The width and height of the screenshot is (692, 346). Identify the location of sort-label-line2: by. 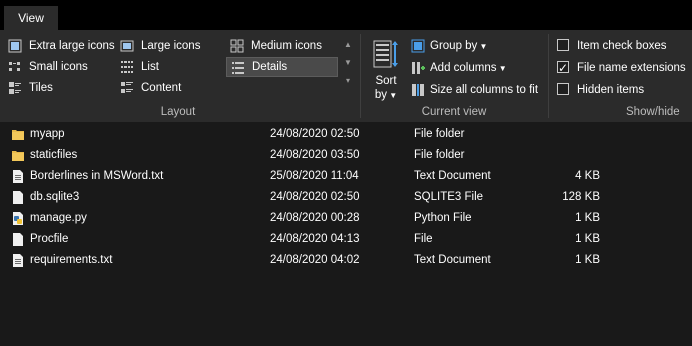
(380, 95).